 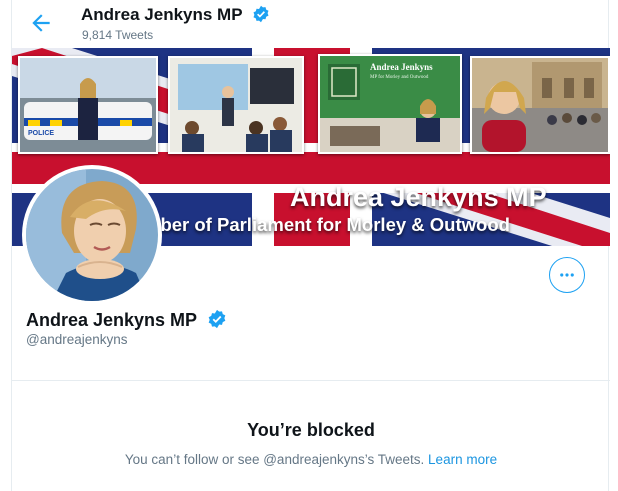 What do you see at coordinates (77, 339) in the screenshot?
I see `profile-handle: @andreajenkyns` at bounding box center [77, 339].